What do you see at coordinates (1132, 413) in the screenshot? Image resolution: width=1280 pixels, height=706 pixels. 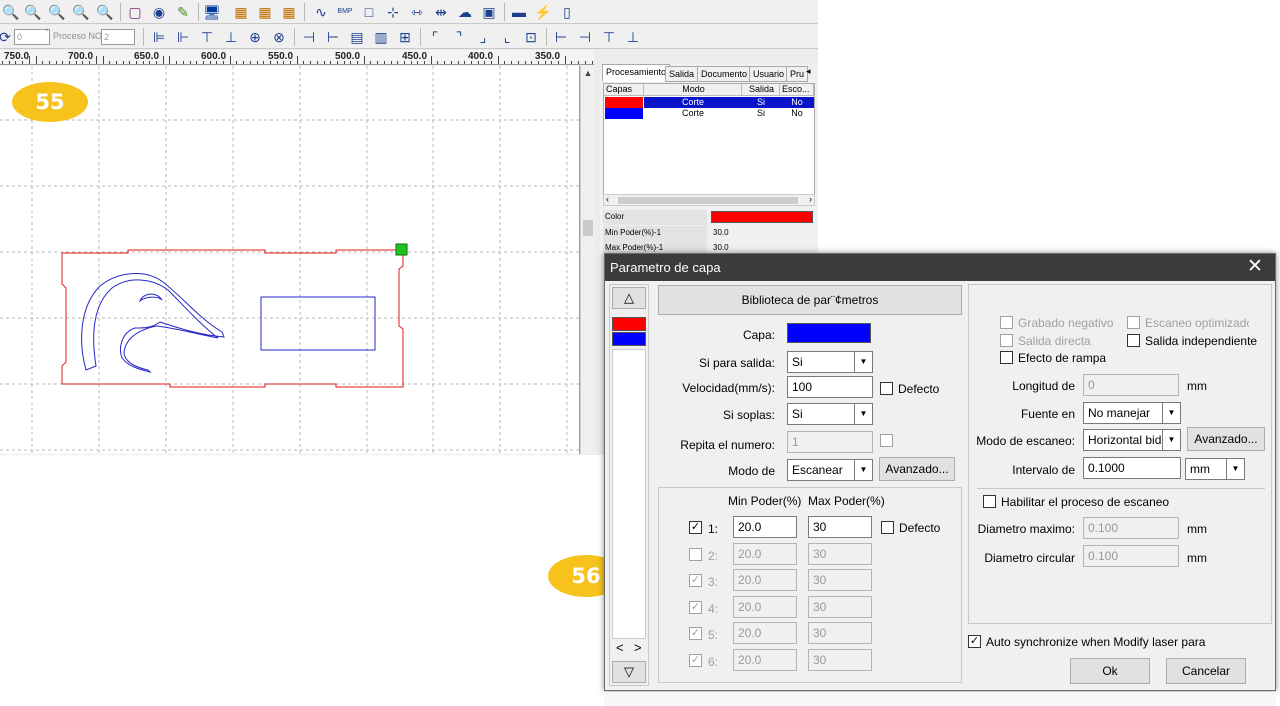 I see `fuente-select: No manejar ▼` at bounding box center [1132, 413].